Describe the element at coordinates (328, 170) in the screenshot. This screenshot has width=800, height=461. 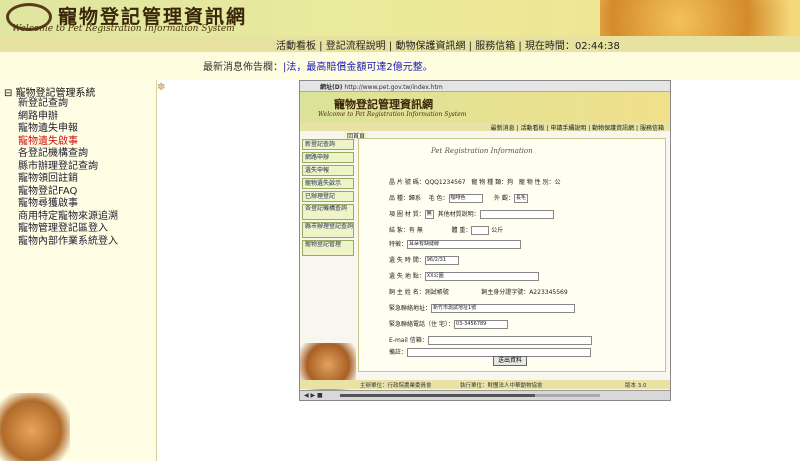
I see `shot-menu-item: 遺失申報` at that location.